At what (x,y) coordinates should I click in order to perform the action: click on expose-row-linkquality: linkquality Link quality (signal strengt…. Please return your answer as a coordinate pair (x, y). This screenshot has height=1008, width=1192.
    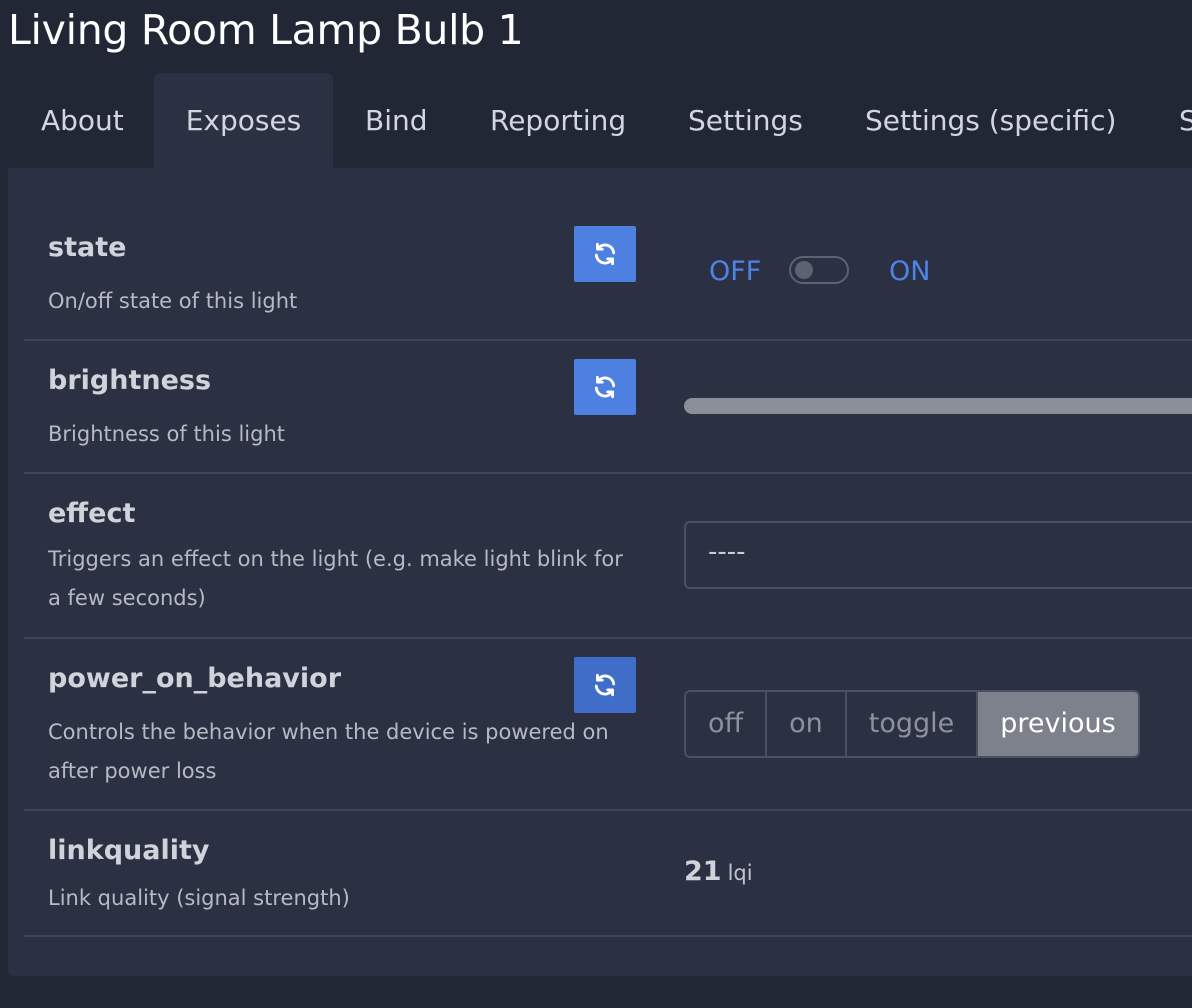
    Looking at the image, I should click on (608, 874).